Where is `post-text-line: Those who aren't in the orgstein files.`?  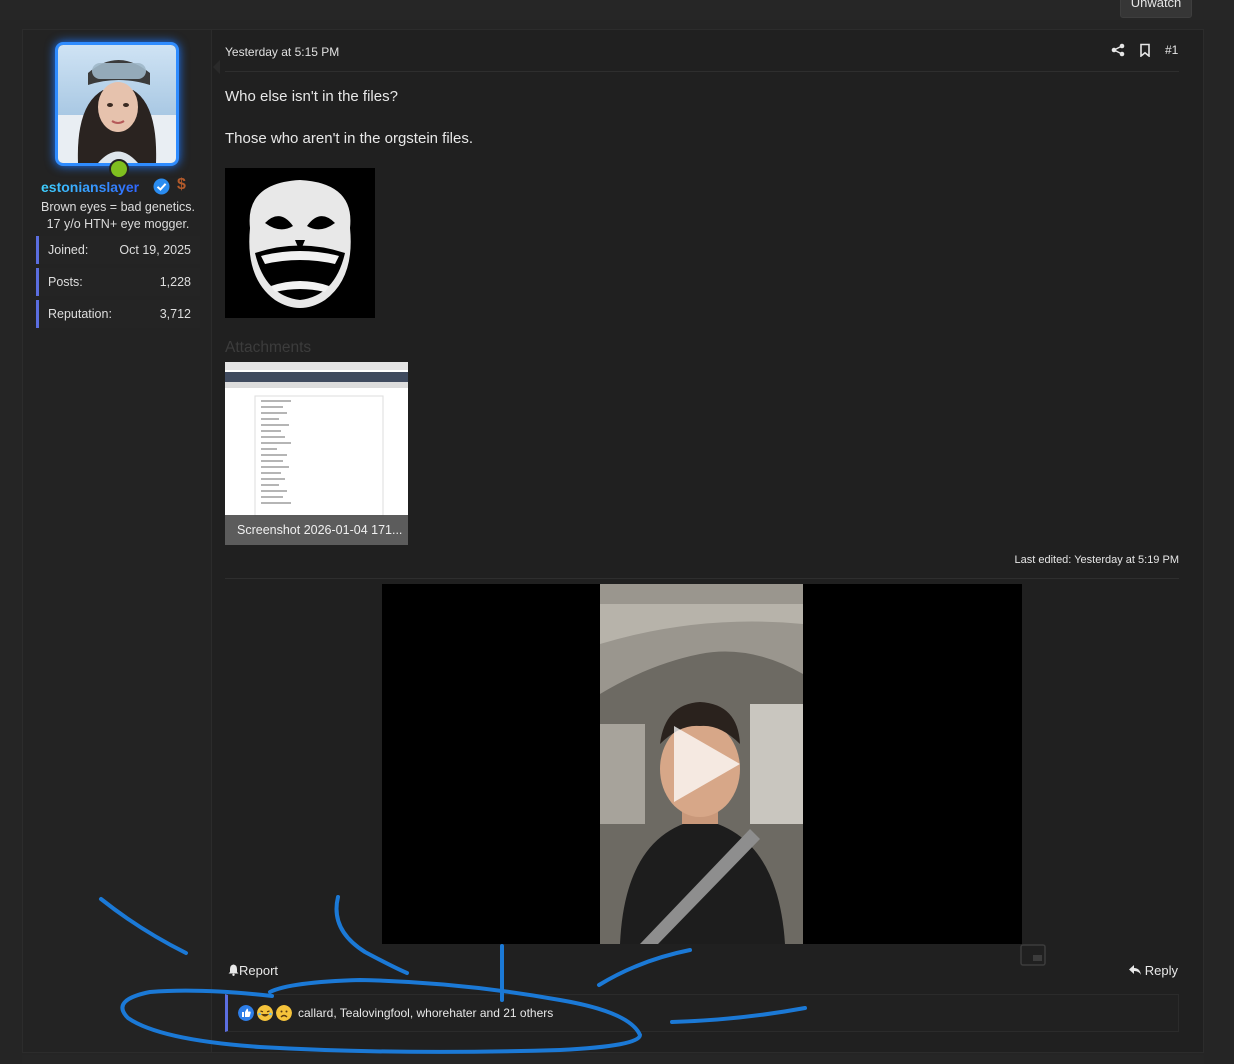
post-text-line: Those who aren't in the orgstein files. is located at coordinates (349, 138).